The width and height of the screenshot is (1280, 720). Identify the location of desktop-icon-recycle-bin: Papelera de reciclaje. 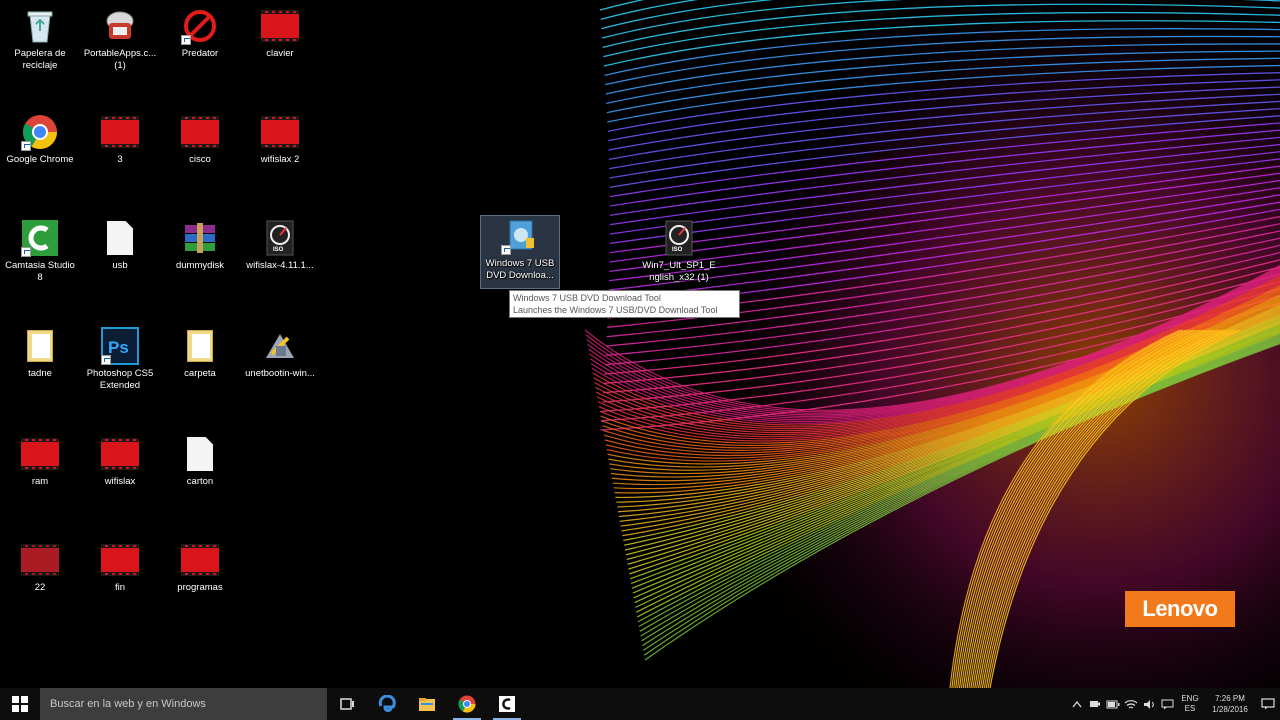
(40, 39).